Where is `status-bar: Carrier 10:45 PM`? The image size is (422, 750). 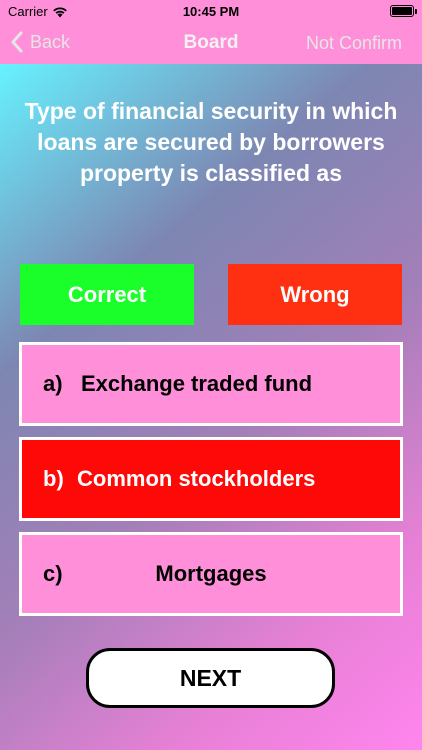
status-bar: Carrier 10:45 PM is located at coordinates (211, 11).